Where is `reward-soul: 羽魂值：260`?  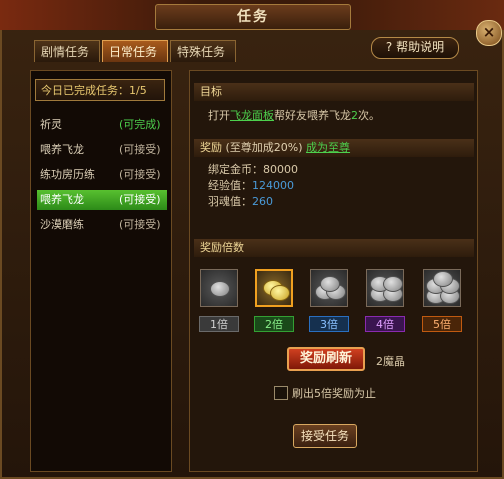 reward-soul: 羽魂值：260 is located at coordinates (240, 201).